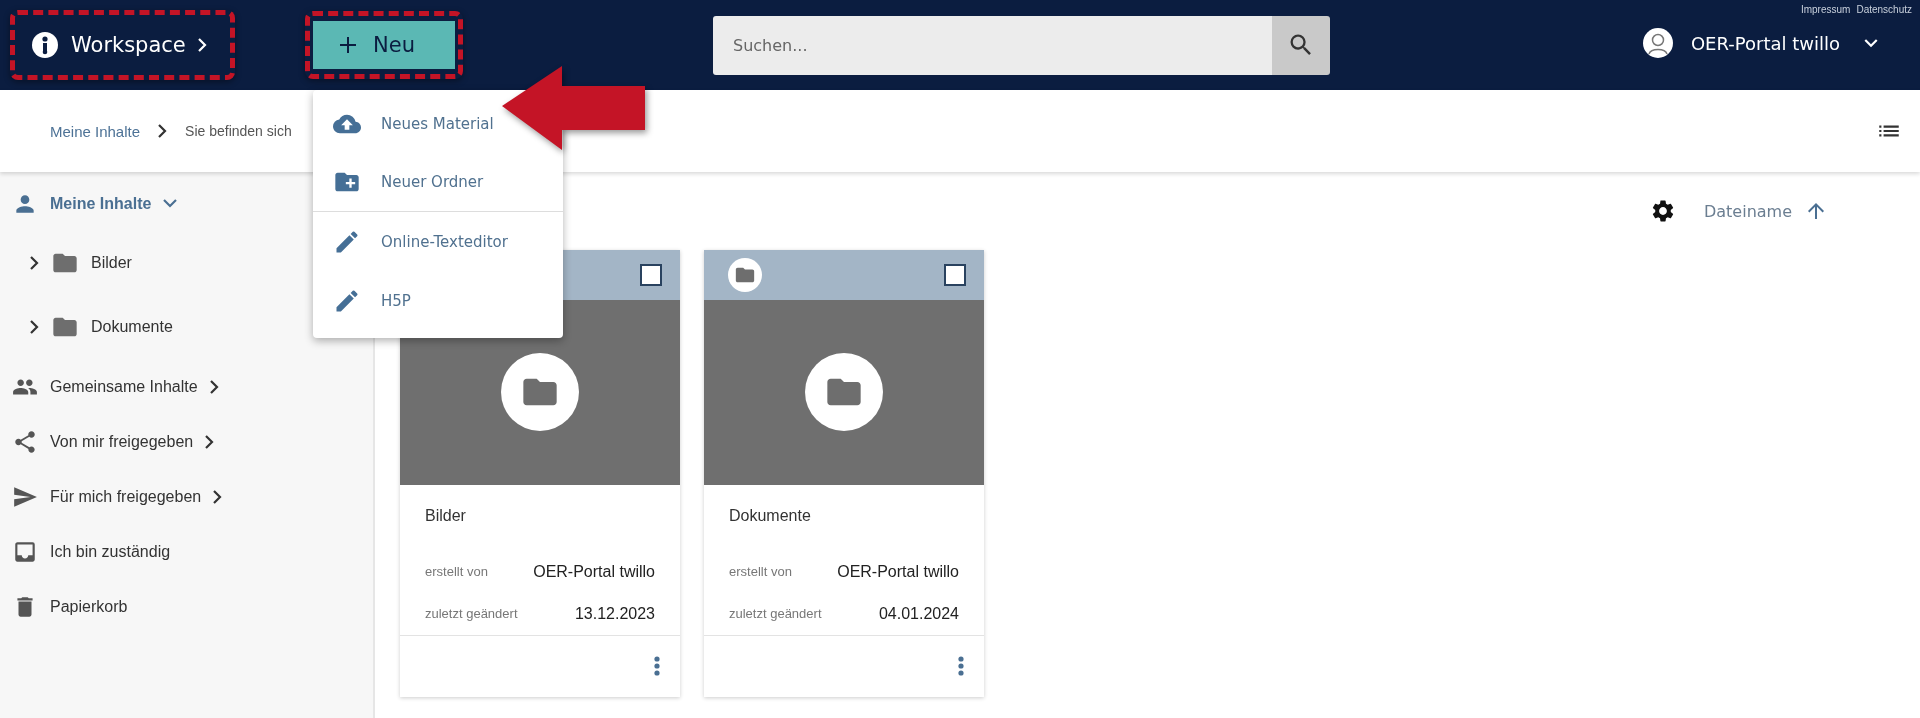 Image resolution: width=1920 pixels, height=718 pixels. I want to click on meta-value: 04.01.2024, so click(918, 613).